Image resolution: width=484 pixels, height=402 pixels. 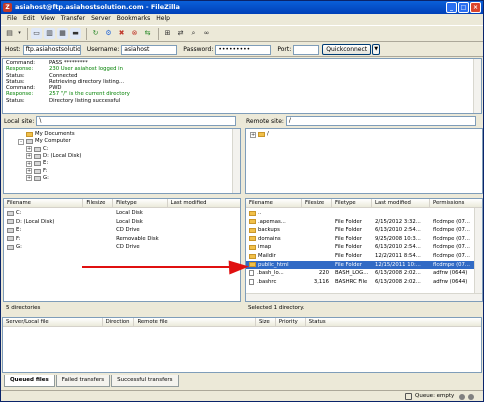 I want to click on col-priority: Priority, so click(x=291, y=322).